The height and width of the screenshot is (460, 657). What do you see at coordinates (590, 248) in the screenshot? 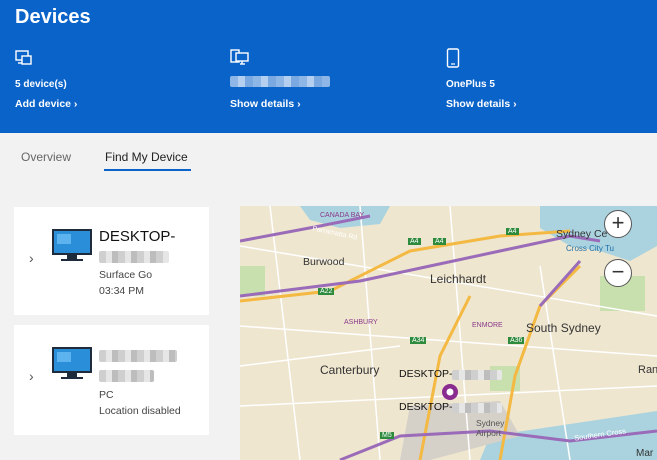
I see `map-label: Cross City Tu` at bounding box center [590, 248].